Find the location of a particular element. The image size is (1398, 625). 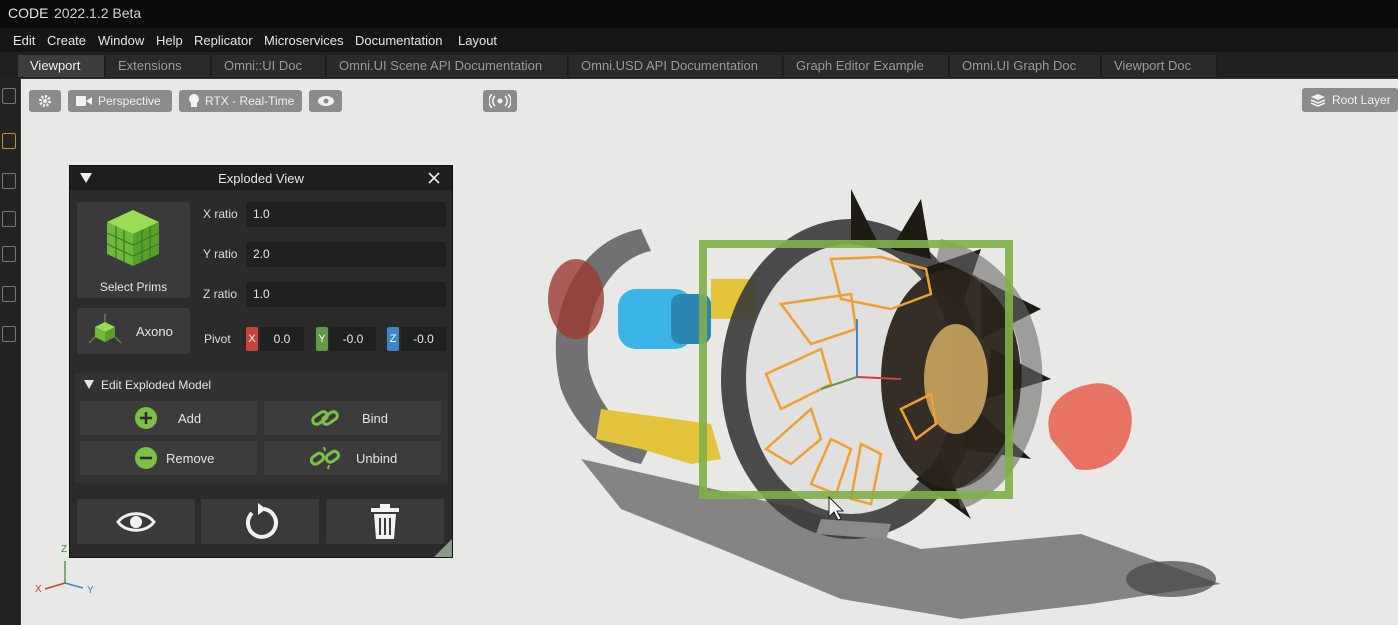

bind-label: Bind is located at coordinates (375, 418).